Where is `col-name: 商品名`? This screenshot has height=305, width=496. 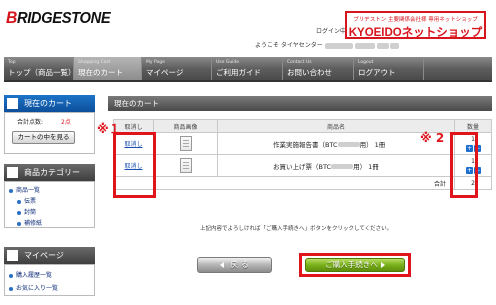 col-name: 商品名 is located at coordinates (336, 126).